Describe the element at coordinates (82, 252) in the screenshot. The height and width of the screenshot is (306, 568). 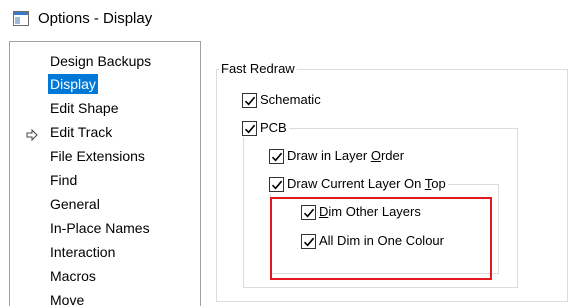
I see `nav-item-interaction: Interaction` at that location.